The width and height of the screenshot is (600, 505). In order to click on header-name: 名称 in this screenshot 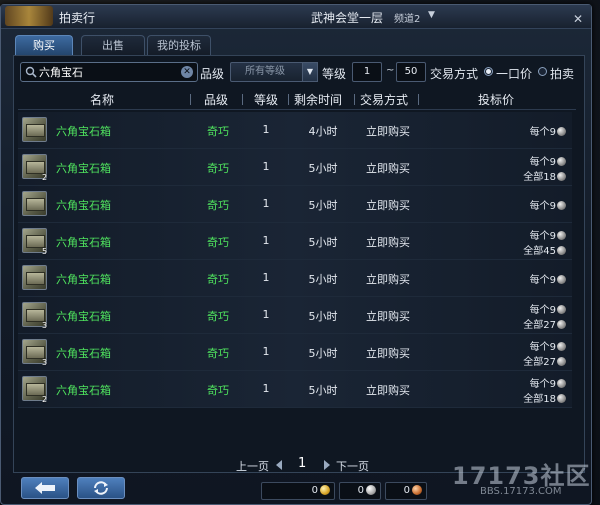, I will do `click(102, 99)`.